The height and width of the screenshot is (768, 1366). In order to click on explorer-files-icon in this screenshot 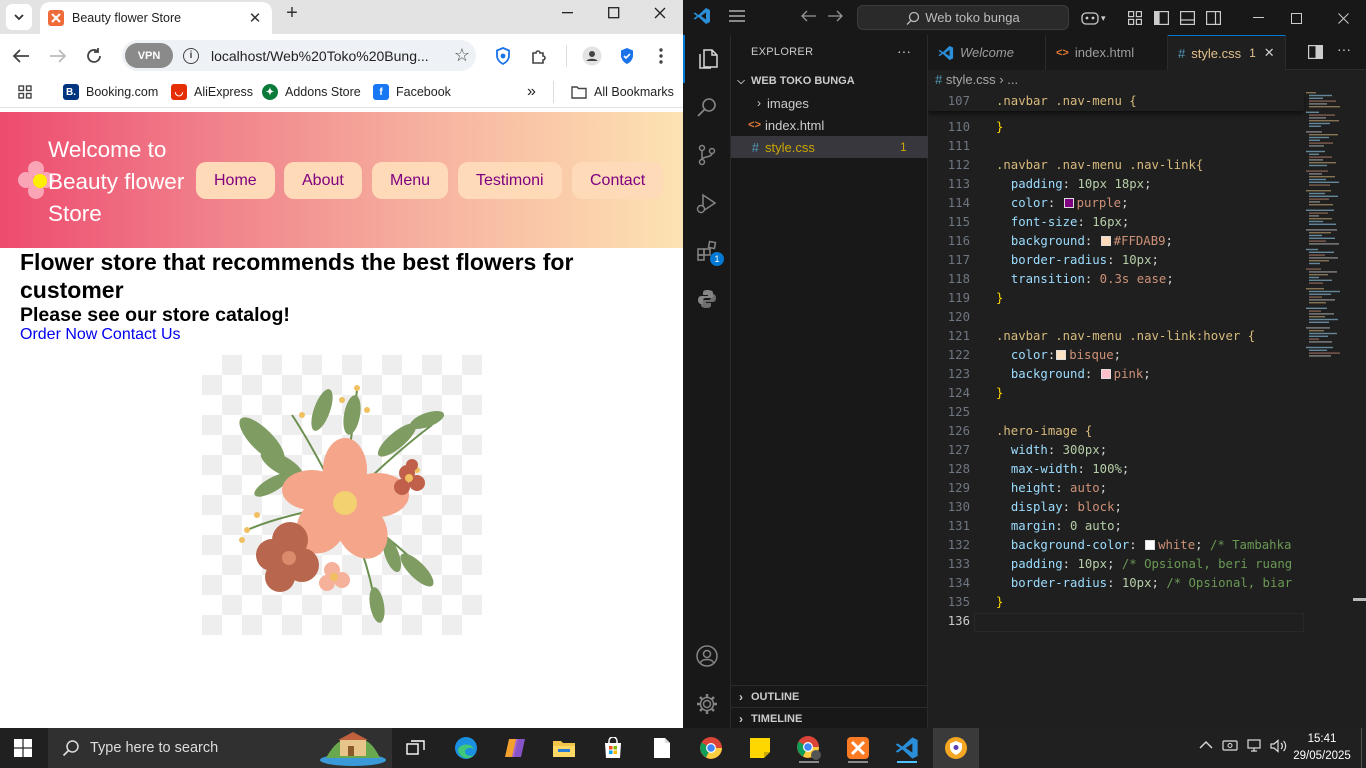, I will do `click(707, 59)`.